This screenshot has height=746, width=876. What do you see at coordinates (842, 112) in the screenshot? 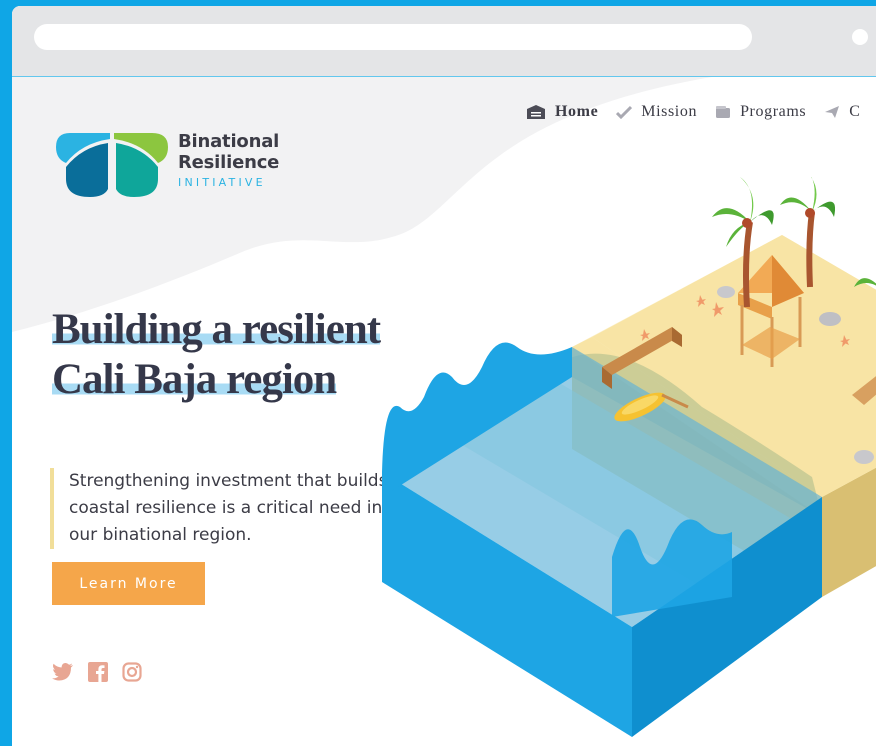
I see `nav-item-contact: C` at bounding box center [842, 112].